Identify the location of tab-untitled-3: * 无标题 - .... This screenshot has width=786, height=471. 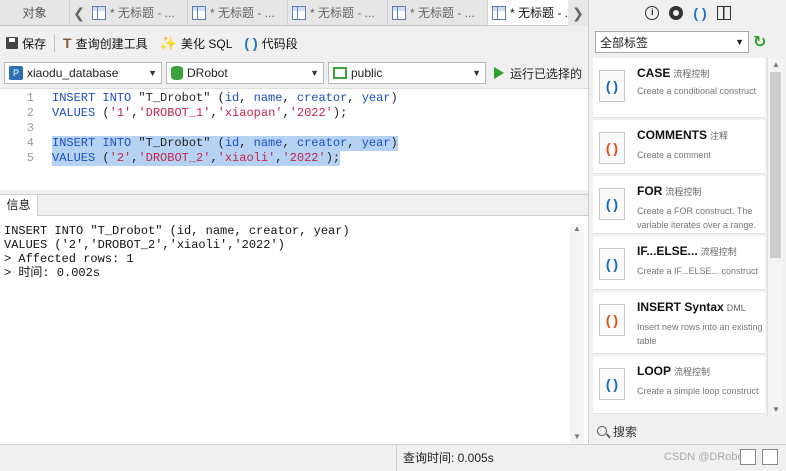
(338, 12).